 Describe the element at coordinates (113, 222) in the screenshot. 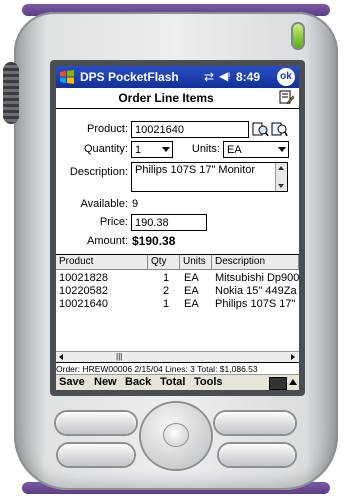

I see `price-label: Price:` at that location.